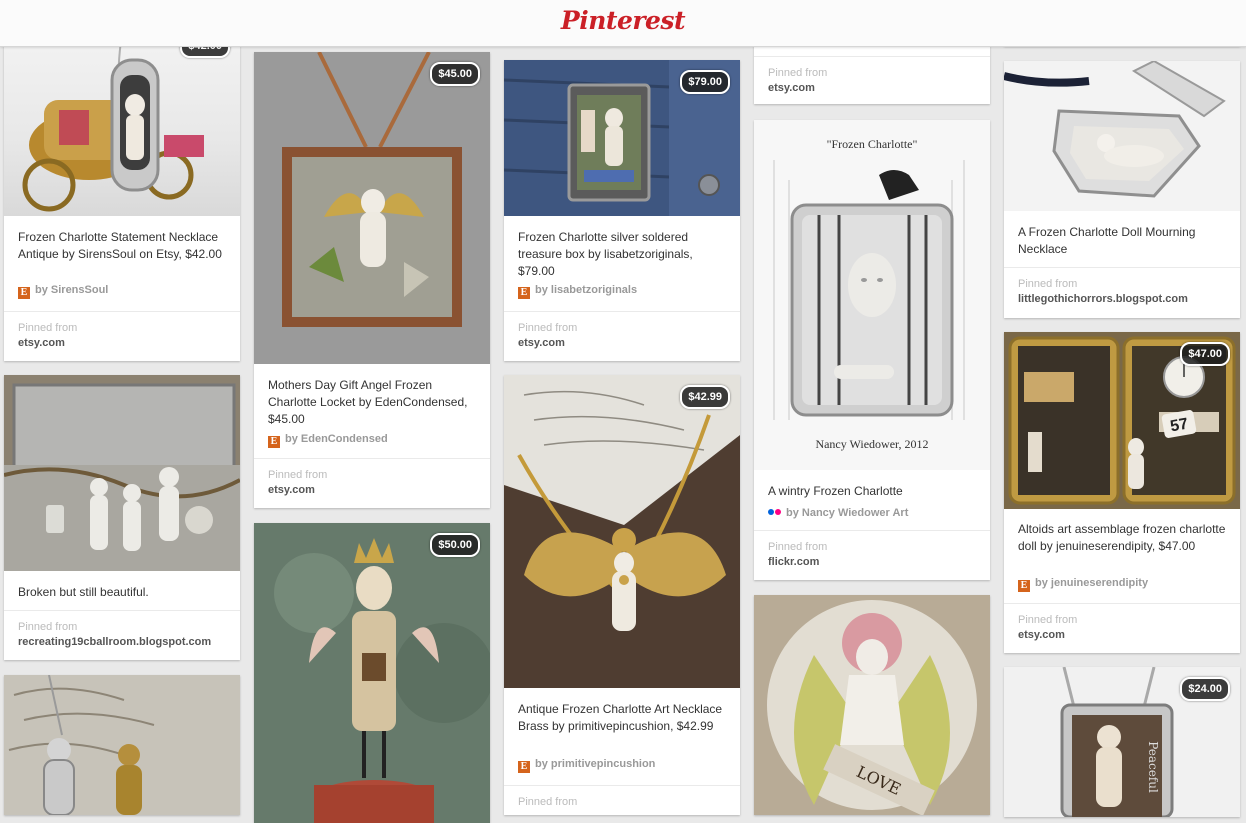 The image size is (1246, 823). Describe the element at coordinates (835, 491) in the screenshot. I see `pin-description: A wintry Frozen Charlotte` at that location.